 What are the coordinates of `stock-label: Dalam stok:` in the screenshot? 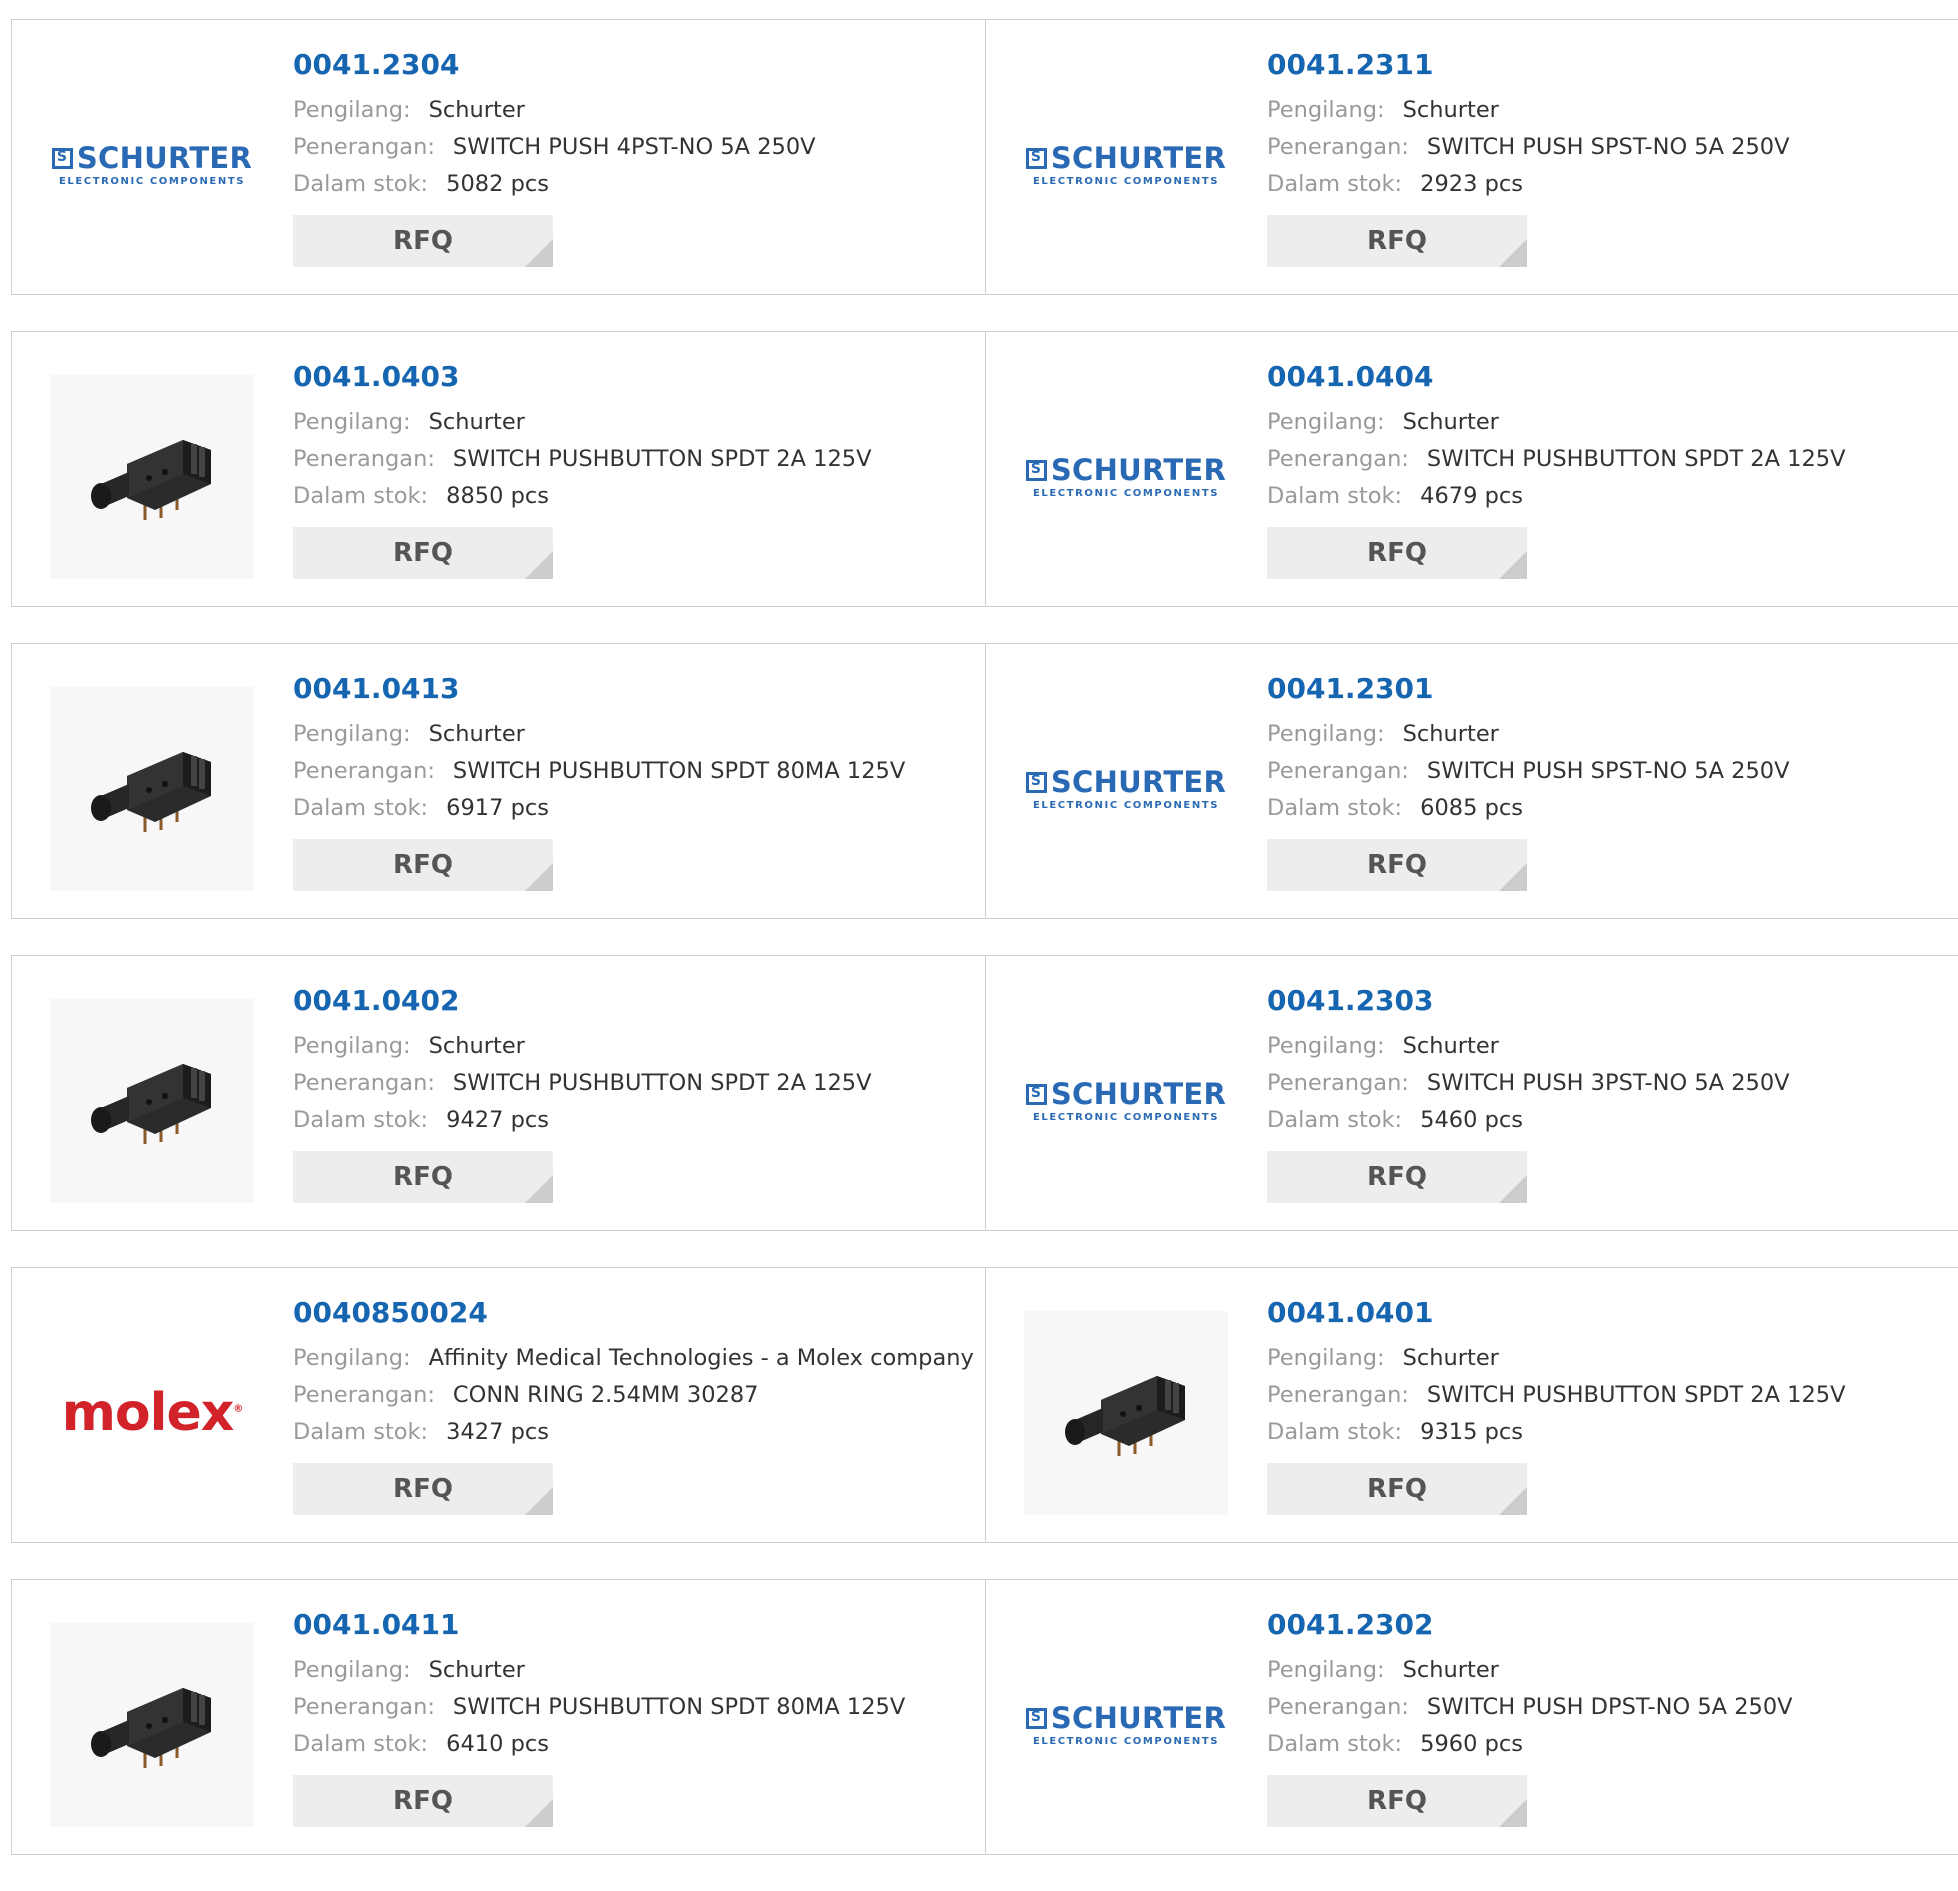 It's located at (361, 184).